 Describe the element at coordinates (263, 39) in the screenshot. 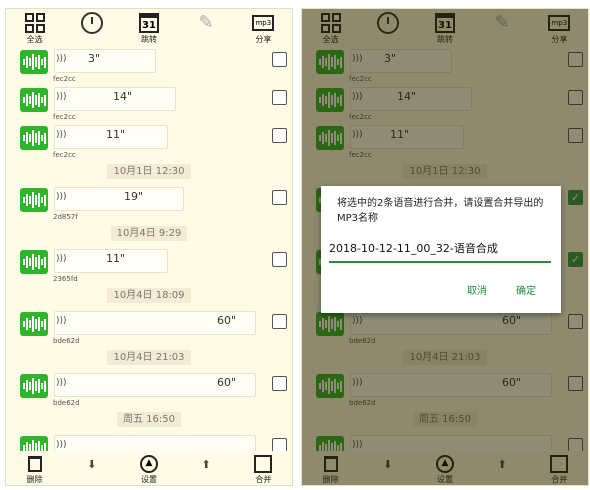

I see `share-label: 分享` at that location.